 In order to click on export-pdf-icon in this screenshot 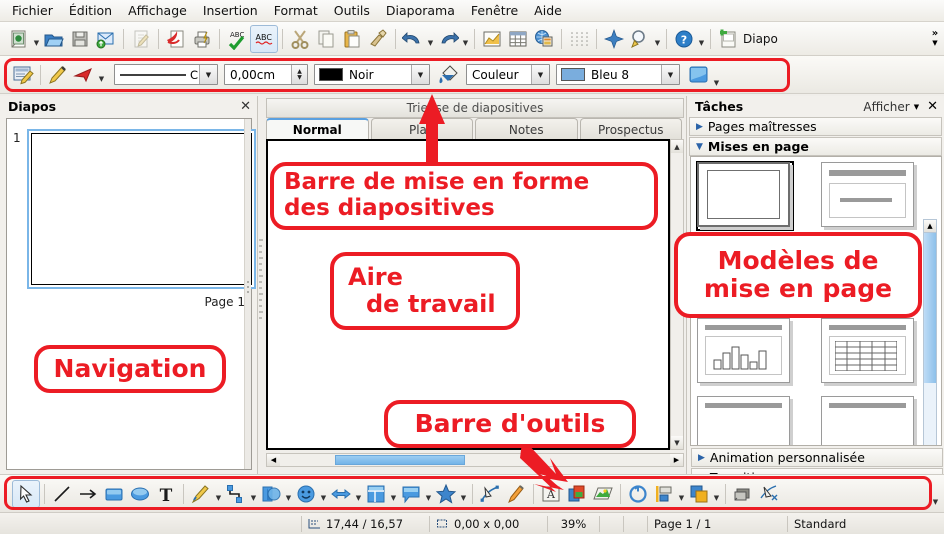, I will do `click(176, 39)`.